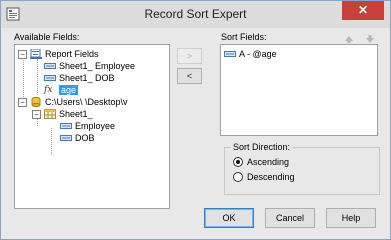 This screenshot has width=391, height=240. I want to click on ascending-option: Ascending, so click(261, 162).